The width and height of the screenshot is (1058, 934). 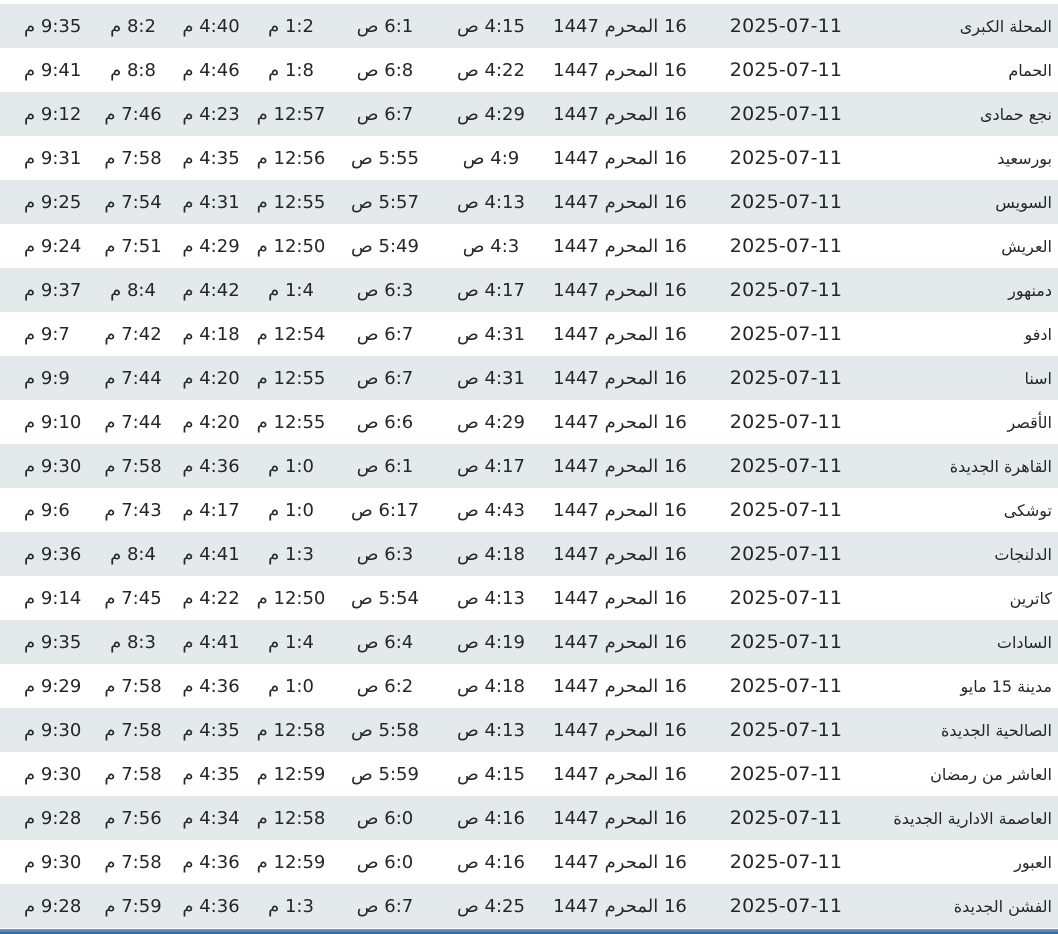 What do you see at coordinates (211, 158) in the screenshot?
I see `asr-time: 4:35 م` at bounding box center [211, 158].